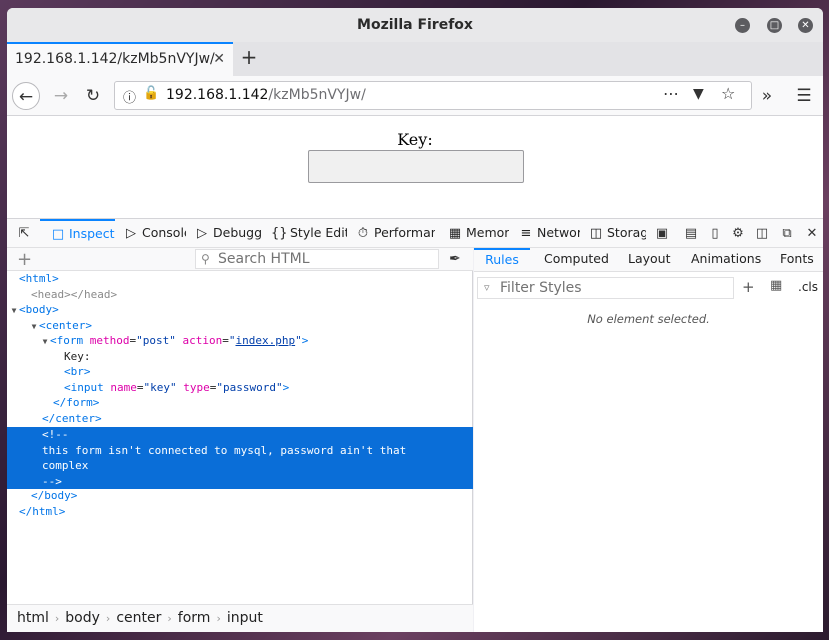 This screenshot has height=640, width=829. I want to click on breadcrumb-body: body, so click(82, 618).